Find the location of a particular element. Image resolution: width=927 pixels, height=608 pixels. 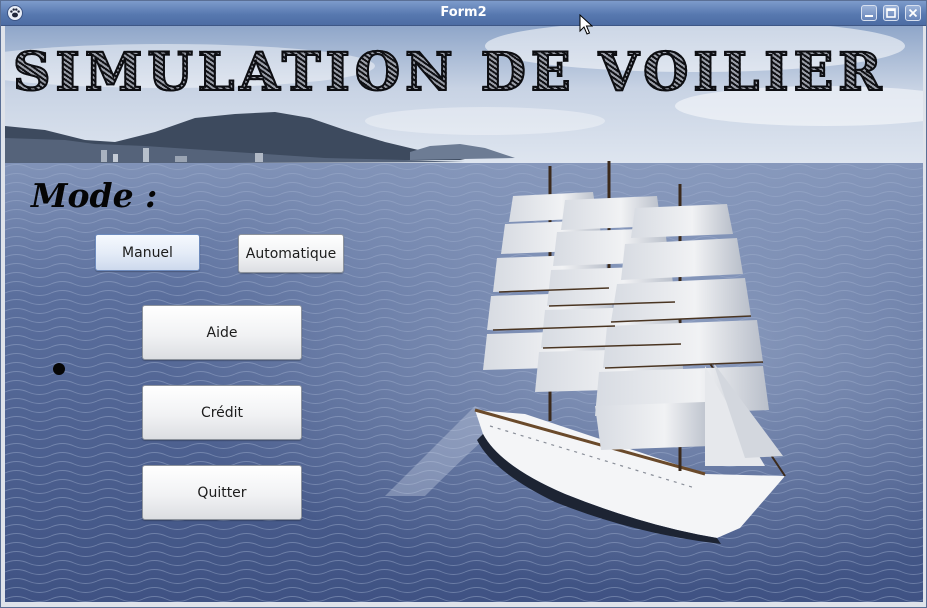

mouse-pointer-icon is located at coordinates (586, 24).